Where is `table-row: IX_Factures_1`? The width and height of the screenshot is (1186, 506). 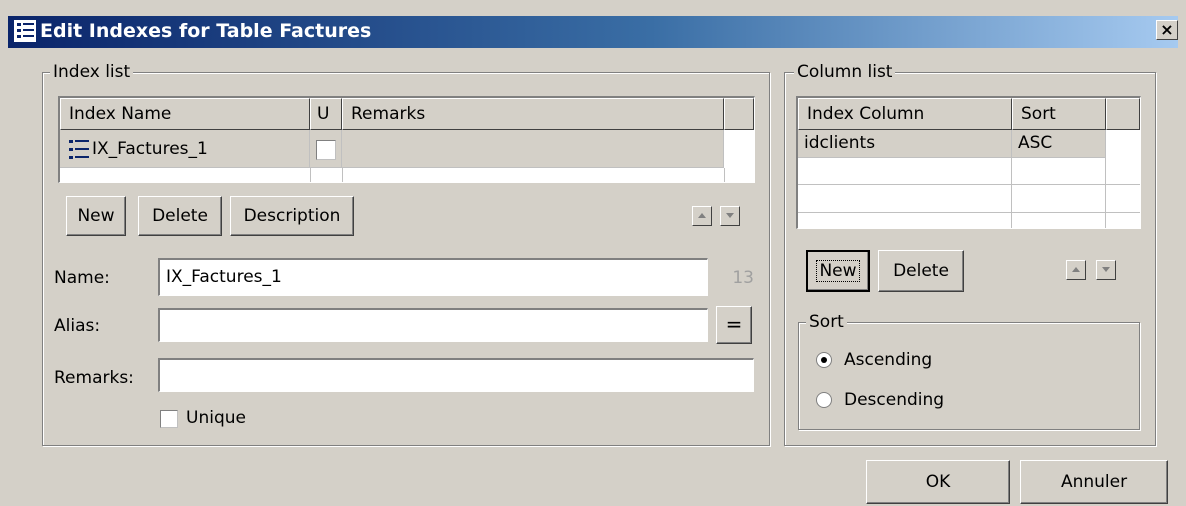
table-row: IX_Factures_1 is located at coordinates (407, 149).